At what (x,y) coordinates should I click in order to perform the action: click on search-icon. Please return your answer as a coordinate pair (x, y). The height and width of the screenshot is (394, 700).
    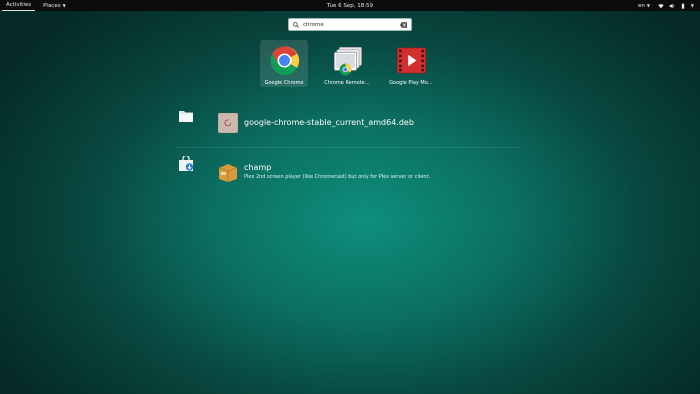
    Looking at the image, I should click on (296, 24).